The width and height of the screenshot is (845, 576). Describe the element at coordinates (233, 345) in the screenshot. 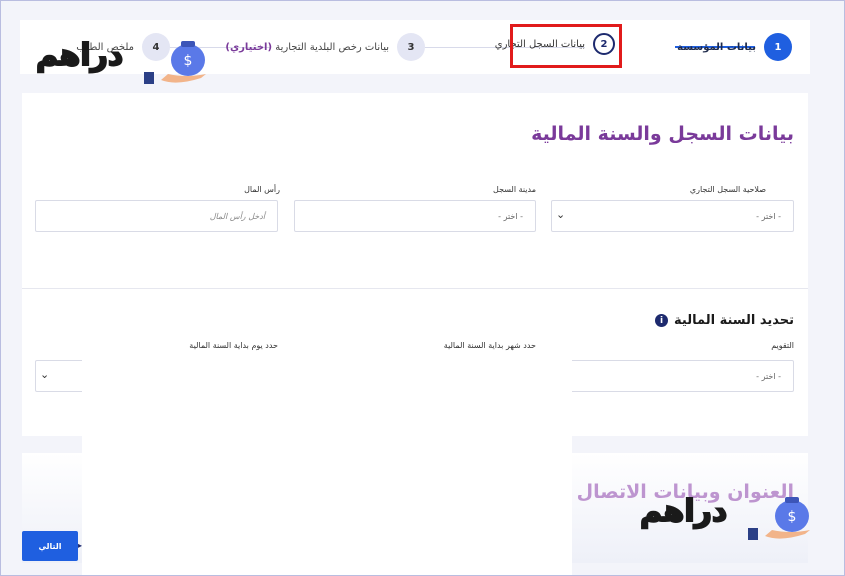

I see `fiscal-start-day-label: حدد يوم بداية السنة المالية` at that location.